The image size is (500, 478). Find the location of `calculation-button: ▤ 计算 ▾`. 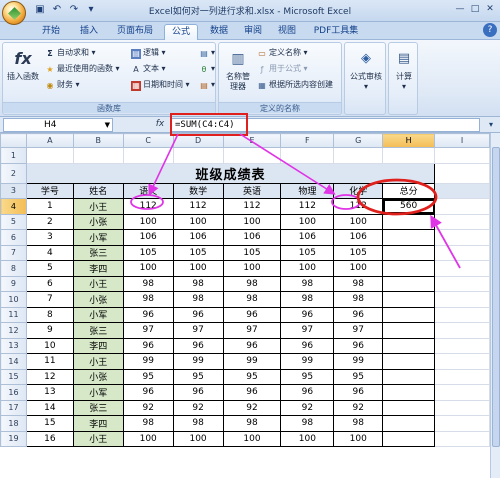

calculation-button: ▤ 计算 ▾ is located at coordinates (404, 69).